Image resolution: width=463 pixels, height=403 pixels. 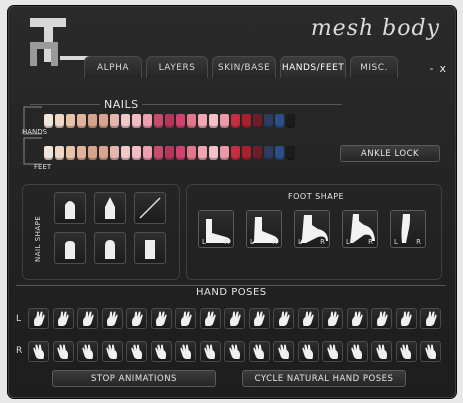 I want to click on tab-layers: LAYERS, so click(x=177, y=67).